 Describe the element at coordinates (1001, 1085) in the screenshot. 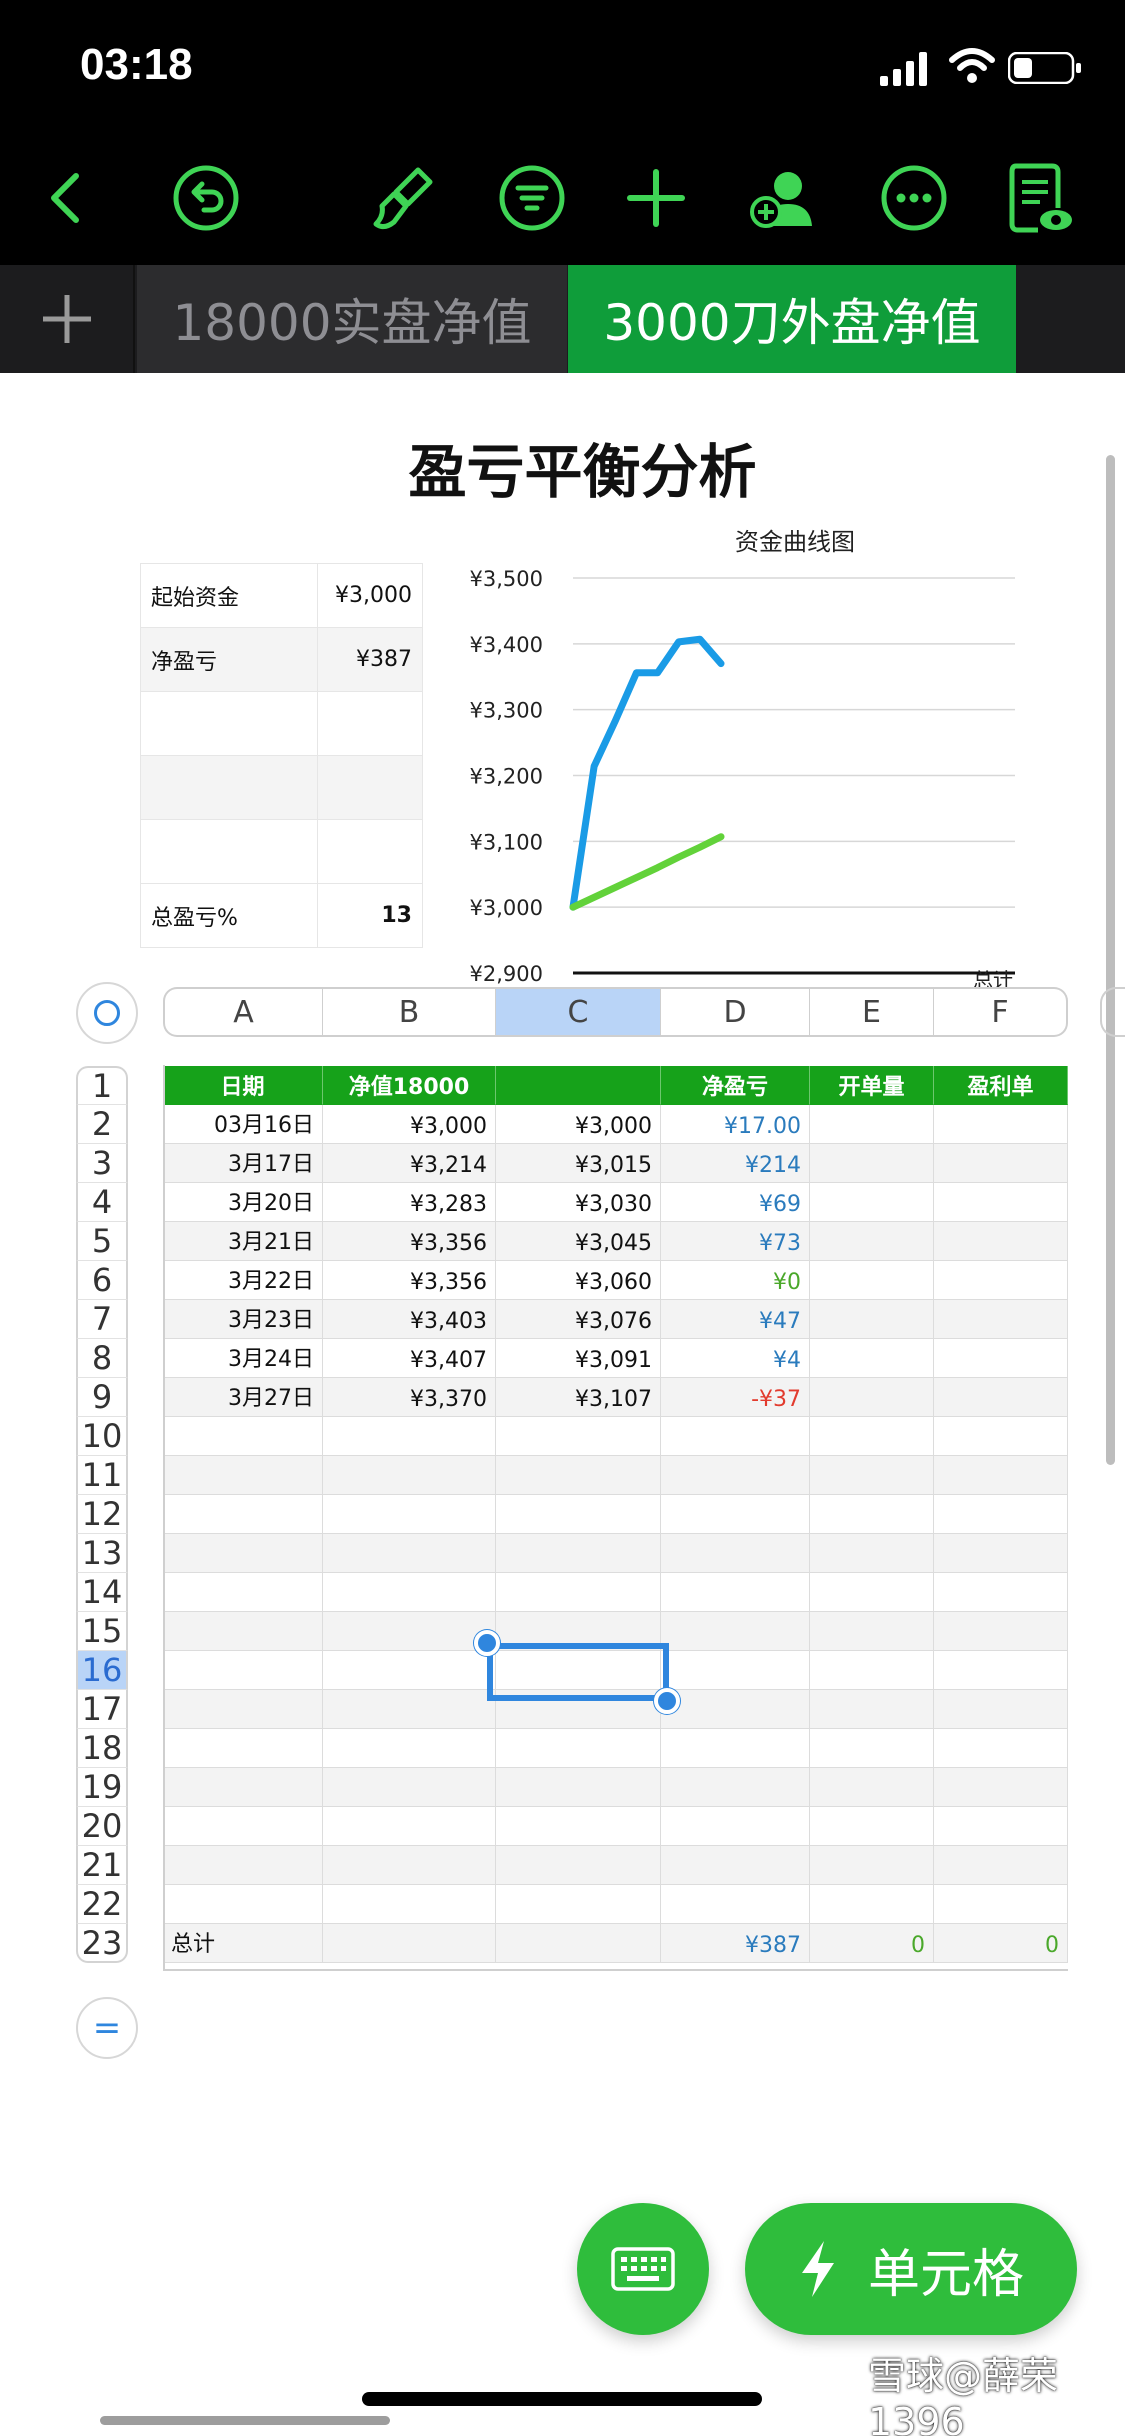

I see `table-header-cell: 盈利单` at that location.